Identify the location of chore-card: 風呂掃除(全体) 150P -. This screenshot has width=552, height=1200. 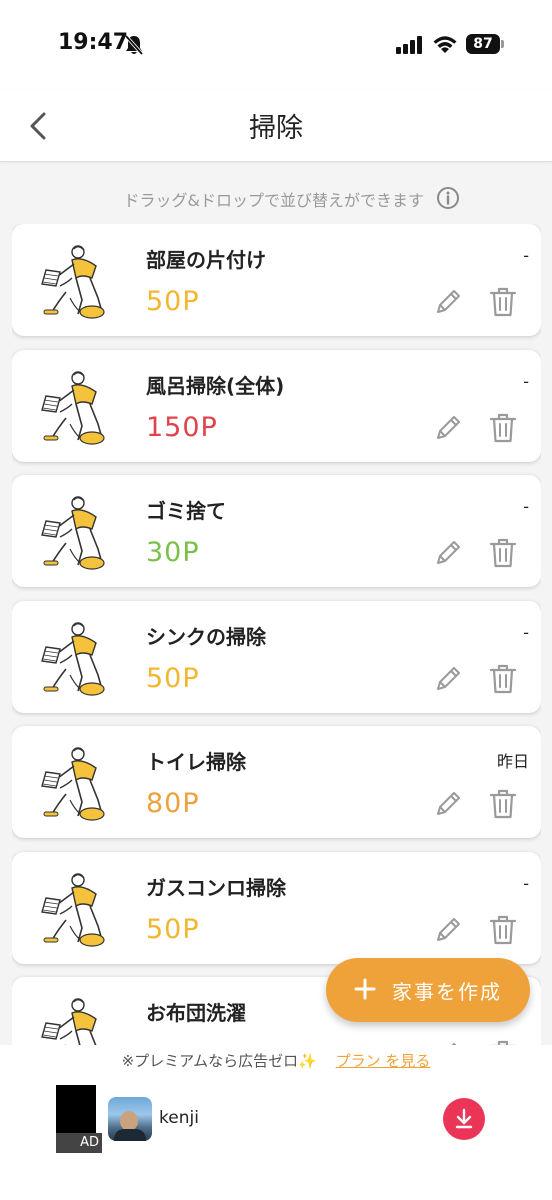
(276, 405).